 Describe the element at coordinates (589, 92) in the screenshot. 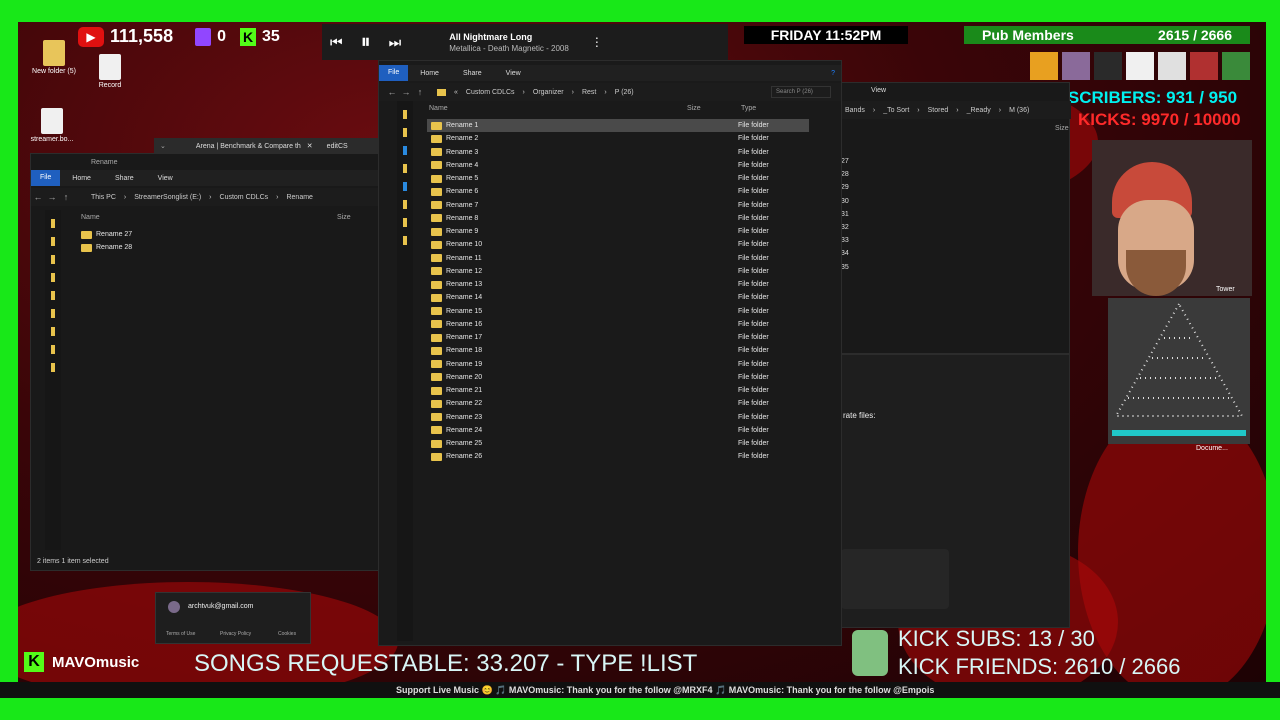

I see `breadcrumb-rest: Rest` at that location.